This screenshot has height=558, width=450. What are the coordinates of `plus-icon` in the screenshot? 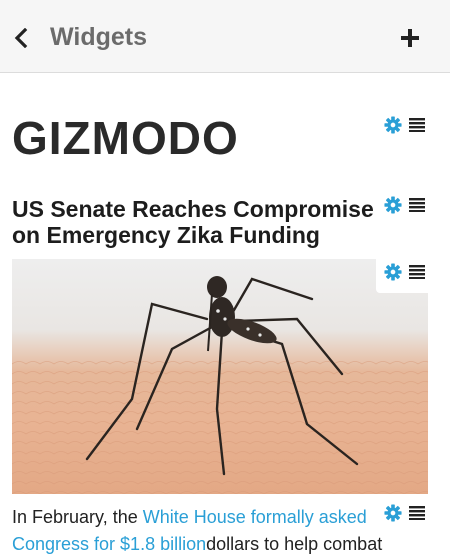 It's located at (410, 38).